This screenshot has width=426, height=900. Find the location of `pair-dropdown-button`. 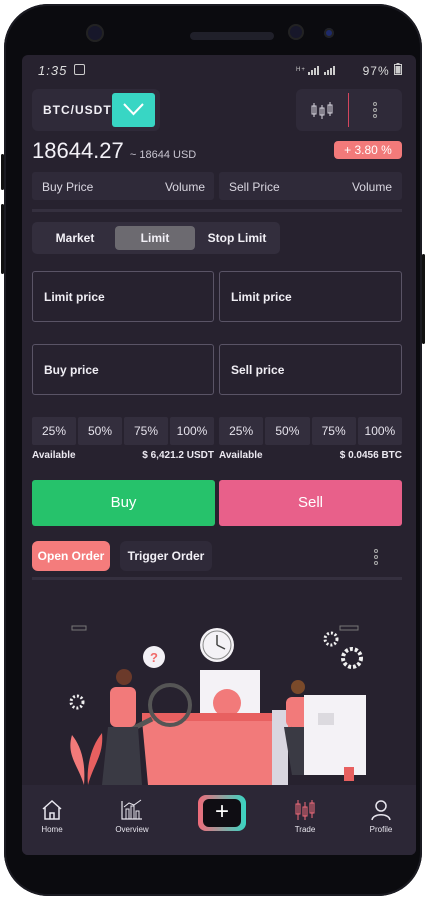

pair-dropdown-button is located at coordinates (133, 110).